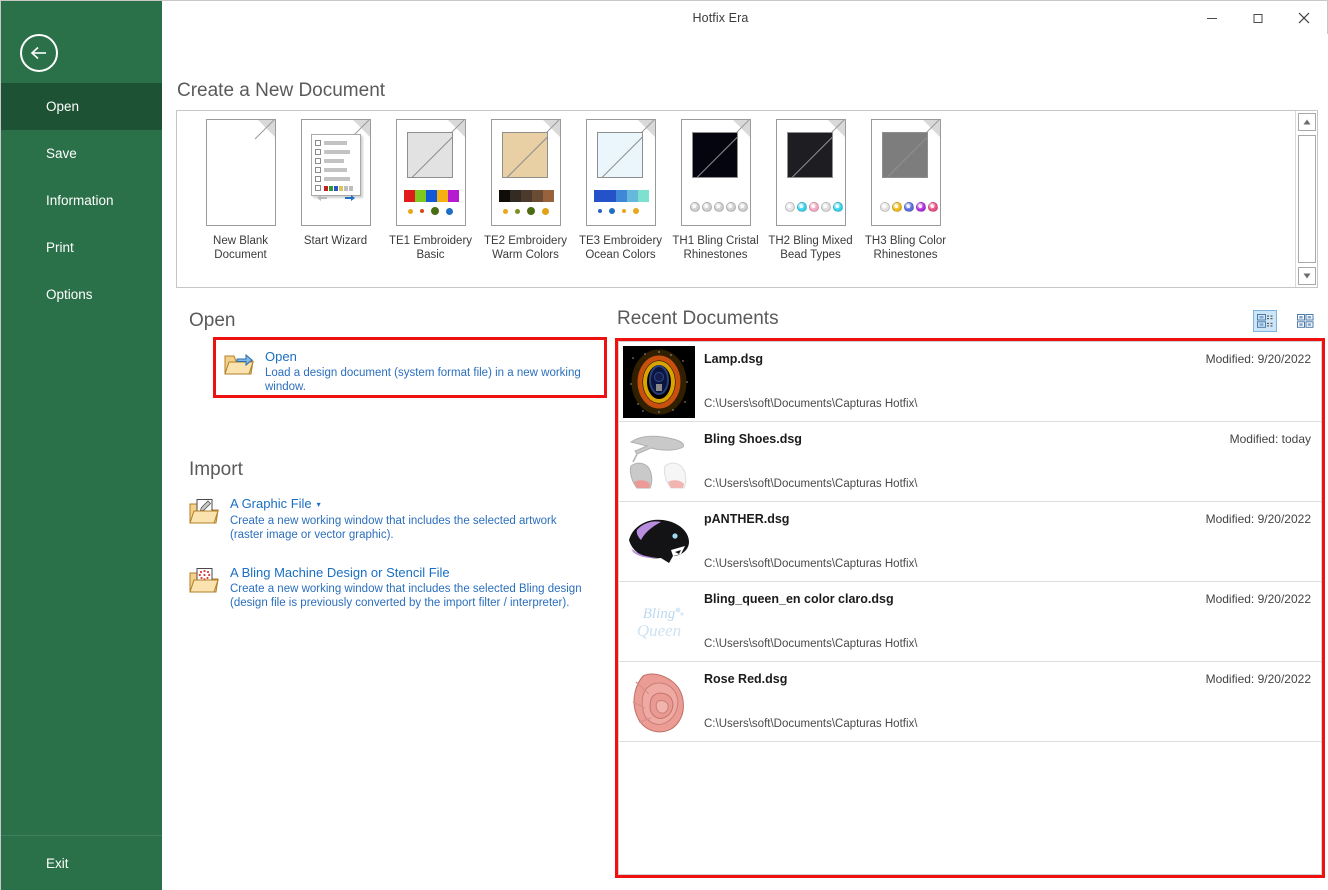 This screenshot has width=1328, height=890. Describe the element at coordinates (39, 53) in the screenshot. I see `back-arrow-icon` at that location.